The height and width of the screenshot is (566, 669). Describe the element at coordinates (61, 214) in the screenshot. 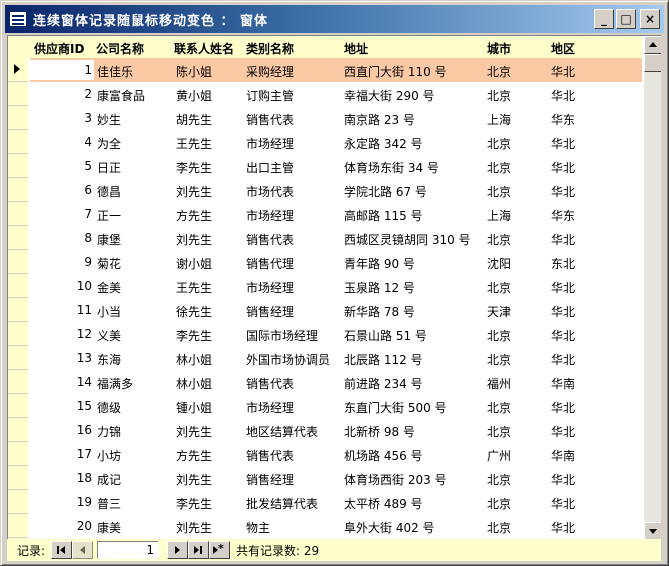

I see `cell-supplier-id: 7` at that location.